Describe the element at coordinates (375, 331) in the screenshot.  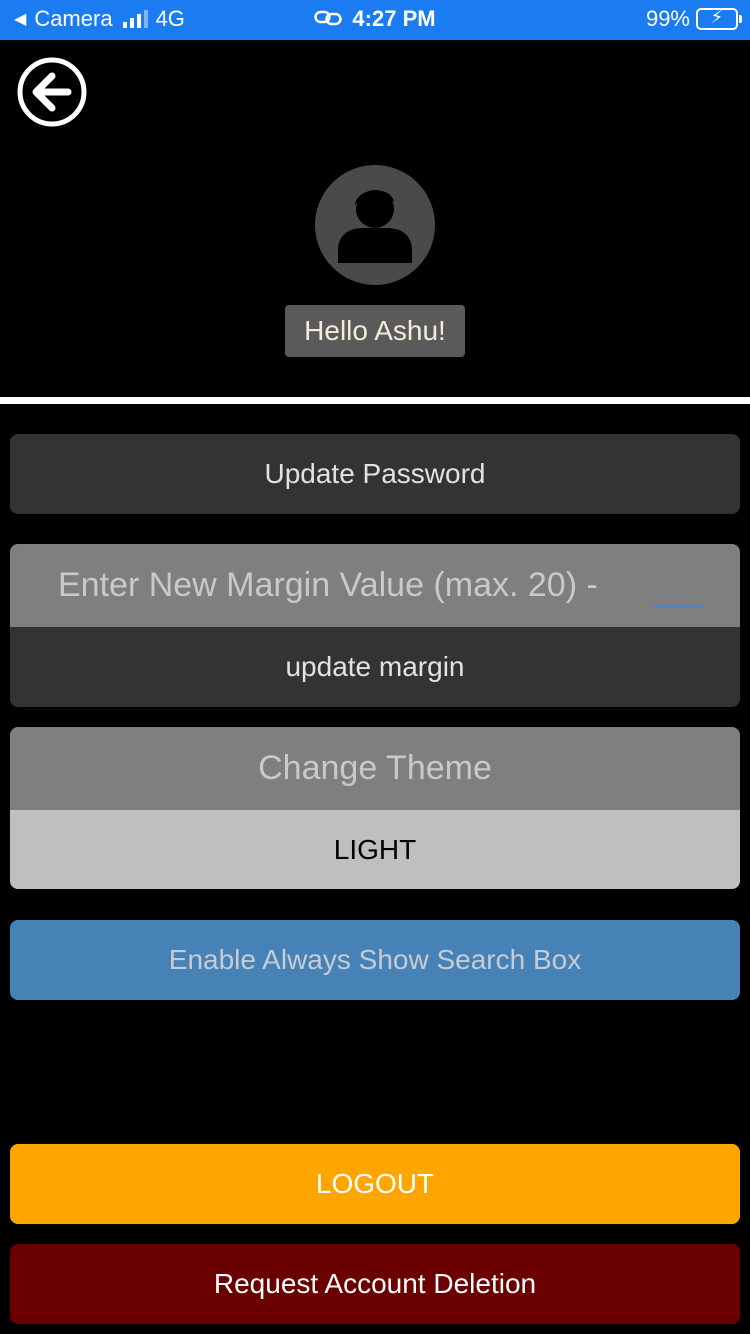
I see `greeting-label: Hello Ashu!` at that location.